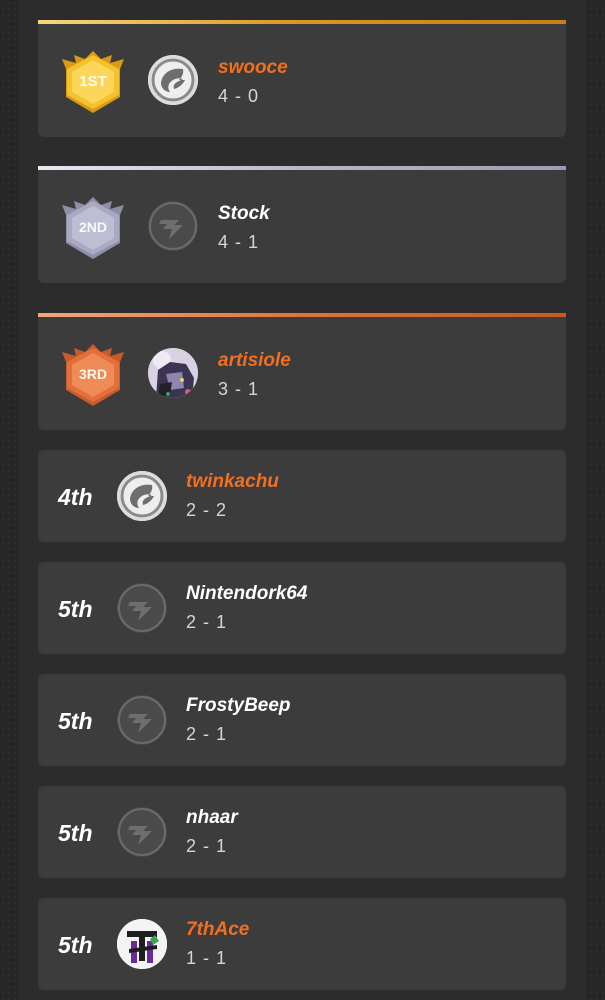 The image size is (605, 1000). I want to click on 7thace-logo-avatar, so click(142, 944).